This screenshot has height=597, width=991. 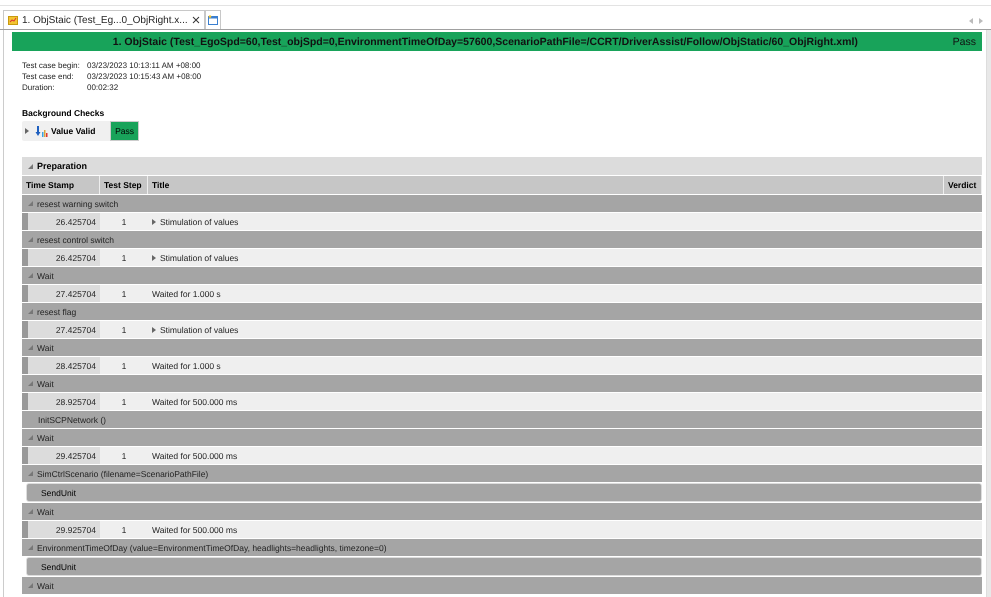 What do you see at coordinates (64, 113) in the screenshot?
I see `section-heading: Background Checks` at bounding box center [64, 113].